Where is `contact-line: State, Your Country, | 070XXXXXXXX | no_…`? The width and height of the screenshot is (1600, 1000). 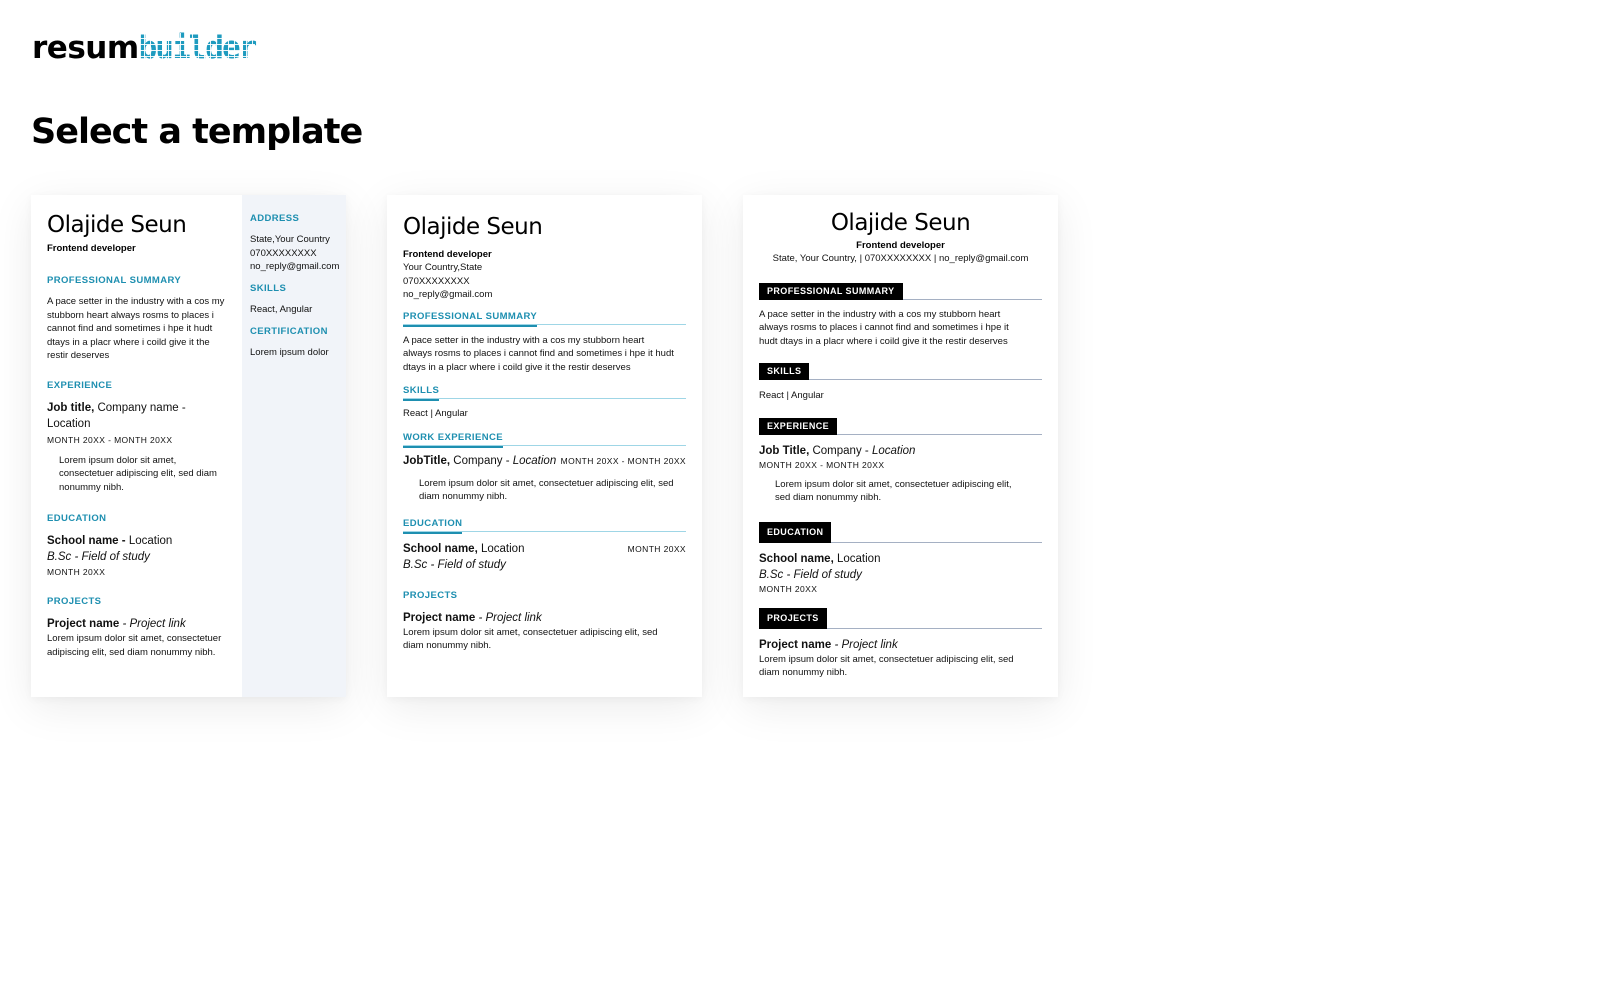
contact-line: State, Your Country, | 070XXXXXXXX | no_… is located at coordinates (900, 258).